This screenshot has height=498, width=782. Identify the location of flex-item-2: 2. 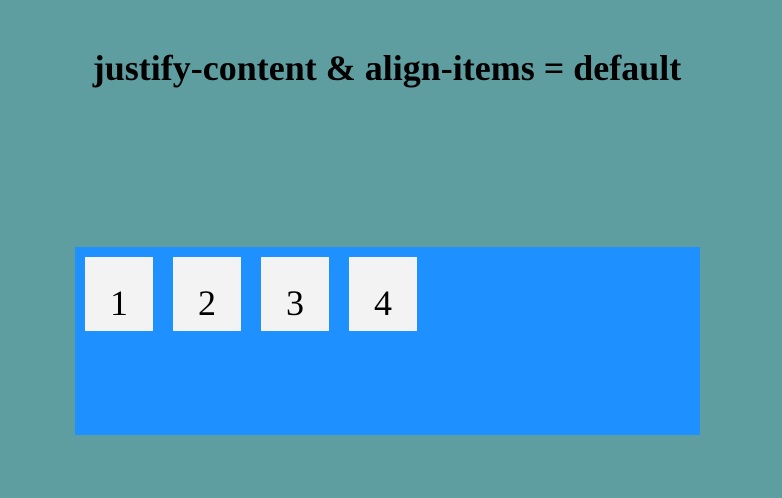
(207, 294).